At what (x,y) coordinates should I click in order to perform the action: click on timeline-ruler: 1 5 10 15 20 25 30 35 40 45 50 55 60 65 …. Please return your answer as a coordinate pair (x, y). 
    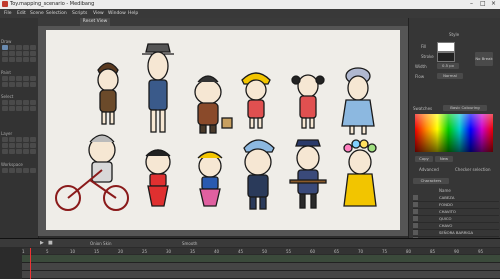
    Looking at the image, I should click on (261, 251).